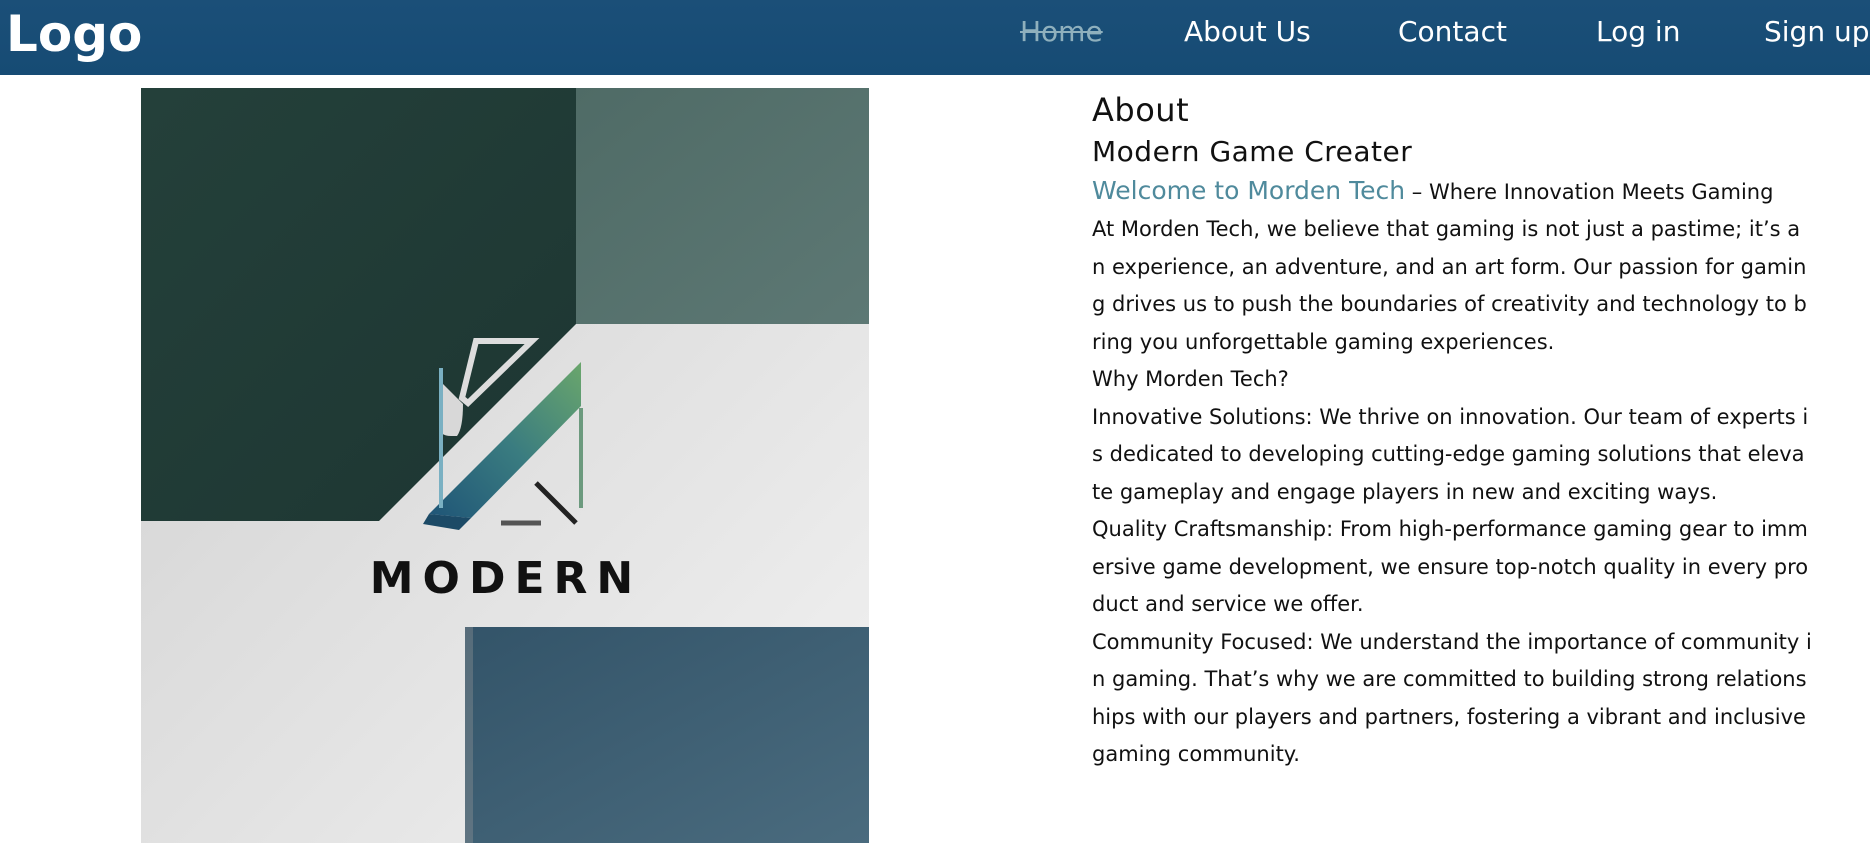  I want to click on about-subtitle: Modern Game Creater, so click(1252, 151).